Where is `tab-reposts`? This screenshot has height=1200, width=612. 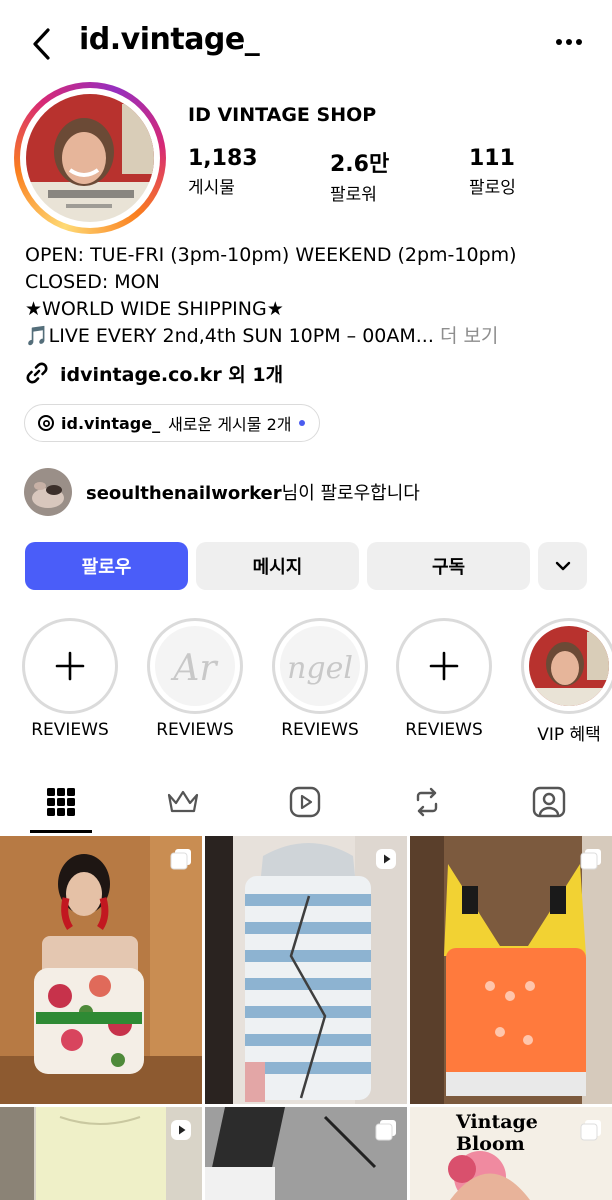
tab-reposts is located at coordinates (427, 802).